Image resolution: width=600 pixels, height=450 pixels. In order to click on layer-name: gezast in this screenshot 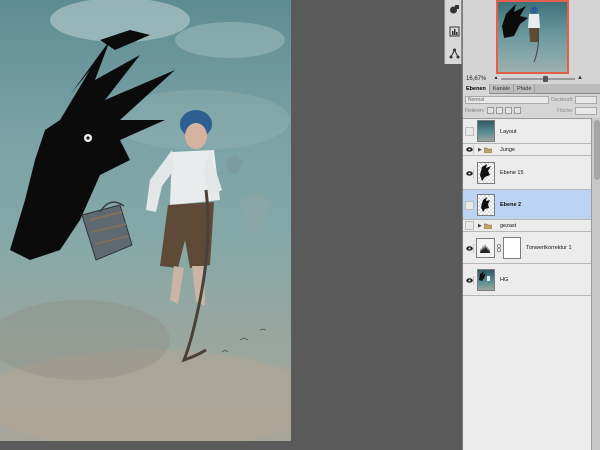, I will do `click(508, 226)`.